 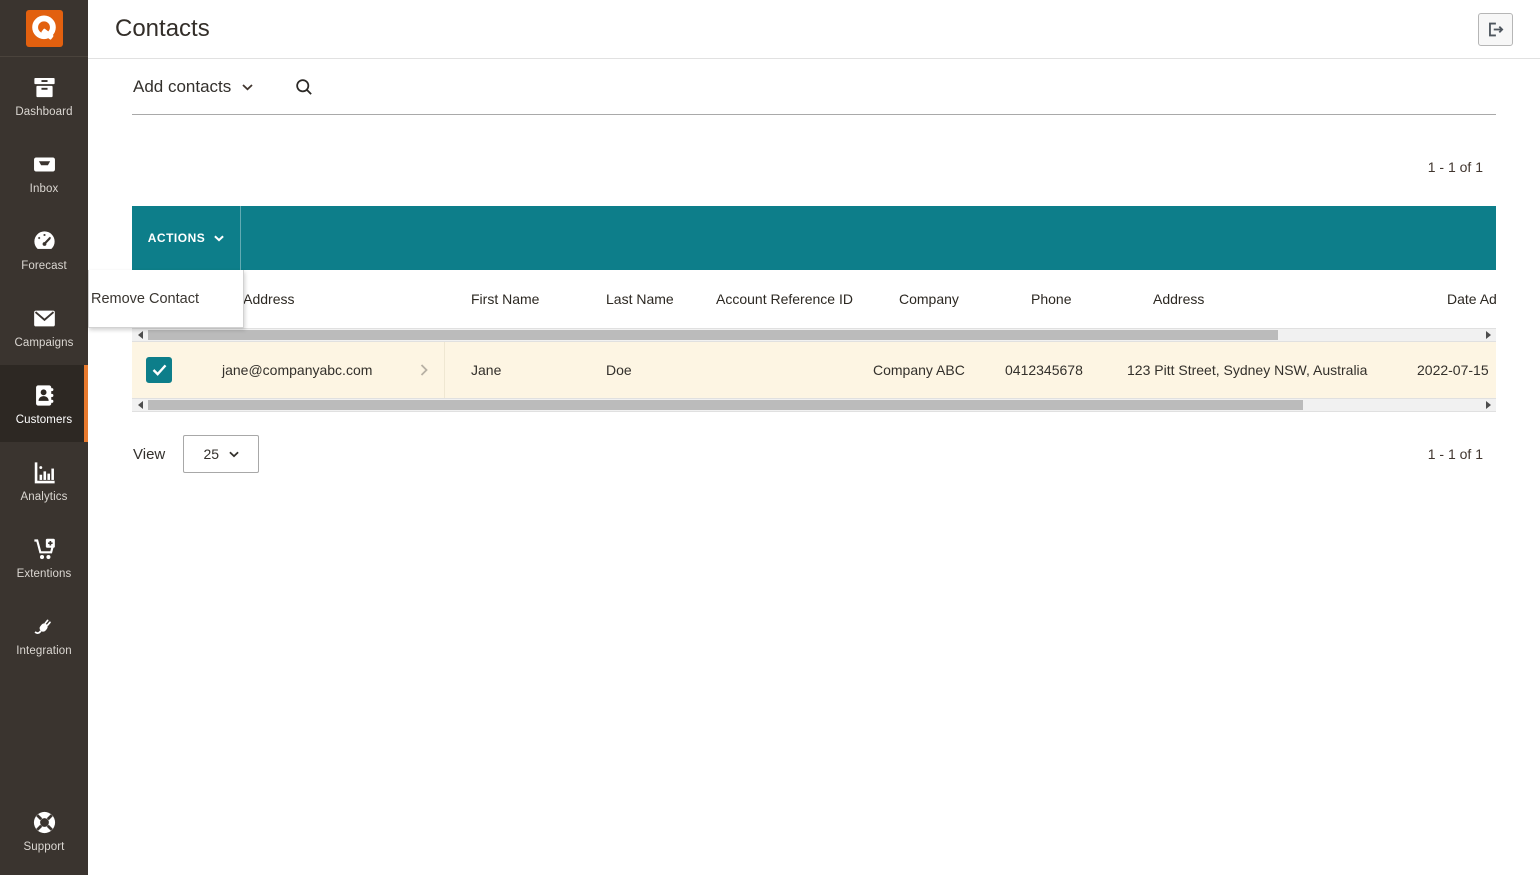 What do you see at coordinates (44, 822) in the screenshot?
I see `support-icon` at bounding box center [44, 822].